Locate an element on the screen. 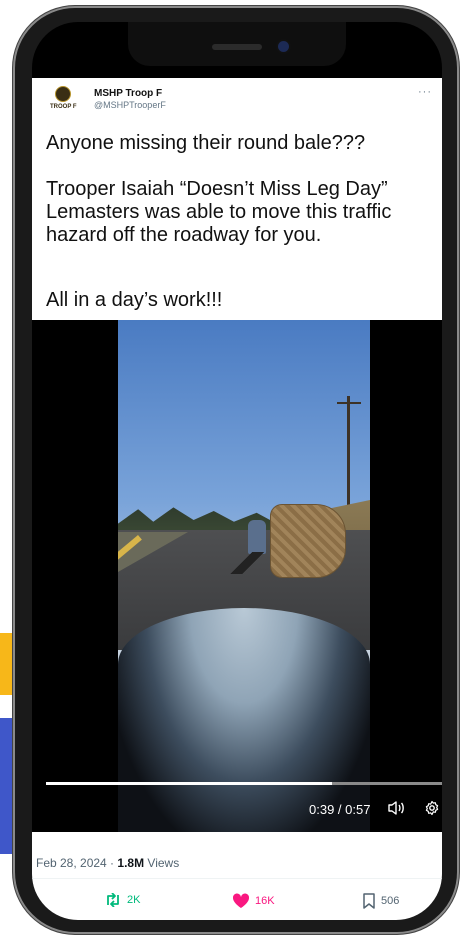  utility-pole is located at coordinates (348, 456).